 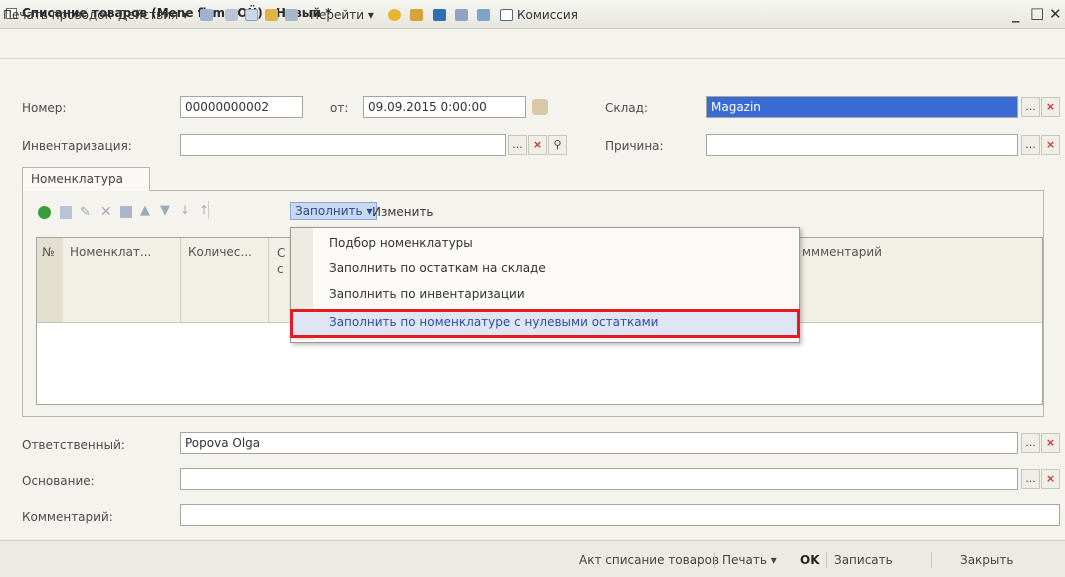 I want to click on comment-field, so click(x=620, y=515).